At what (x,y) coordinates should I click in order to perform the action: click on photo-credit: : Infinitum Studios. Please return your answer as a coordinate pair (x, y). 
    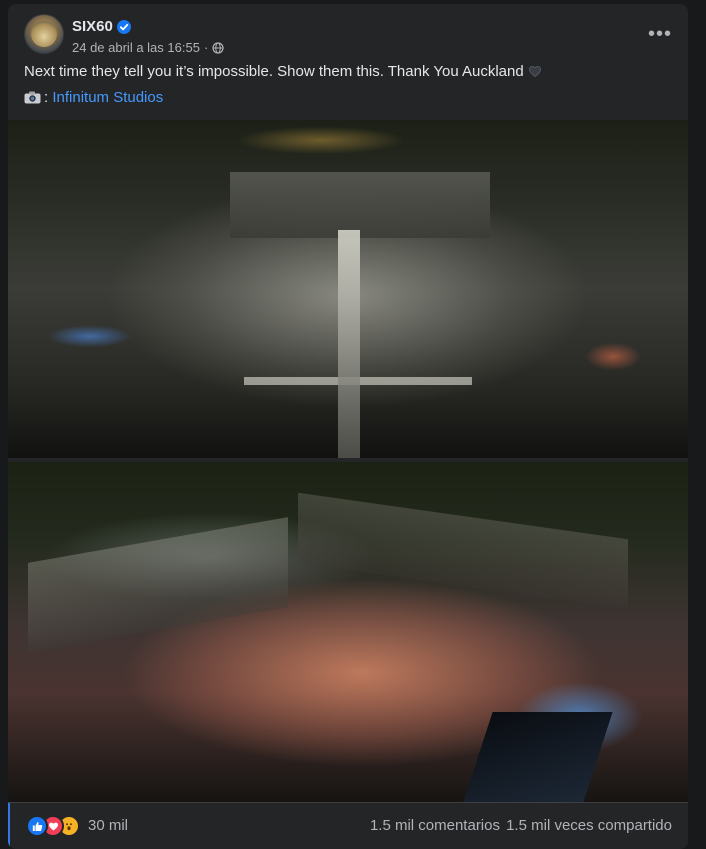
    Looking at the image, I should click on (93, 98).